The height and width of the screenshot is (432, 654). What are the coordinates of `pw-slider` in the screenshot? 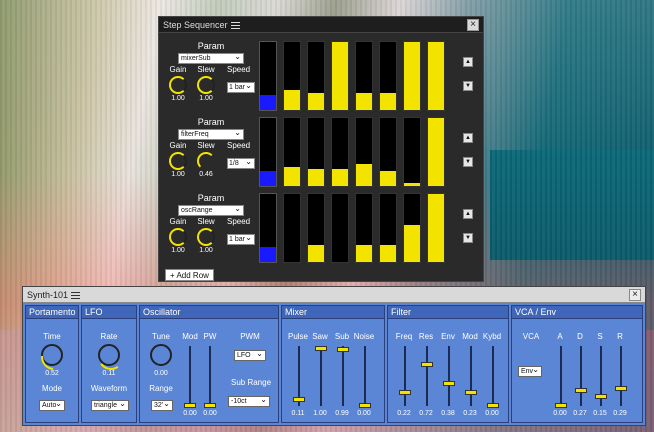 It's located at (210, 377).